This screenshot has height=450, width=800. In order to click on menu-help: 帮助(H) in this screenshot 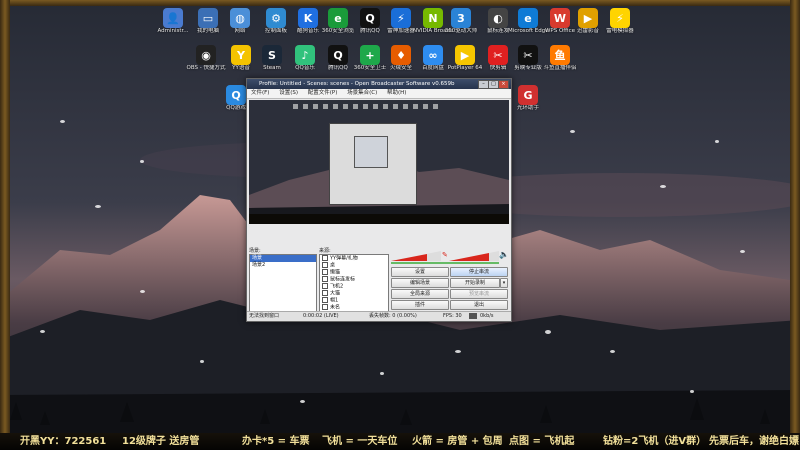, I will do `click(396, 93)`.